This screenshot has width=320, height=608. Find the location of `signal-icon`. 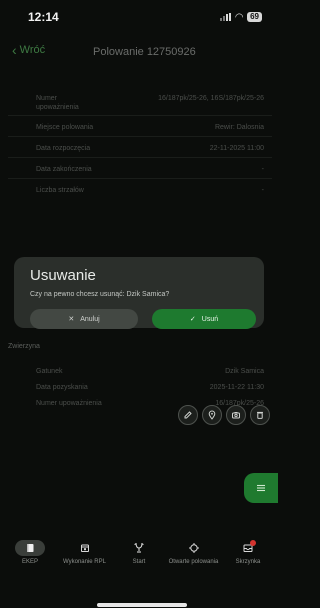

signal-icon is located at coordinates (226, 17).